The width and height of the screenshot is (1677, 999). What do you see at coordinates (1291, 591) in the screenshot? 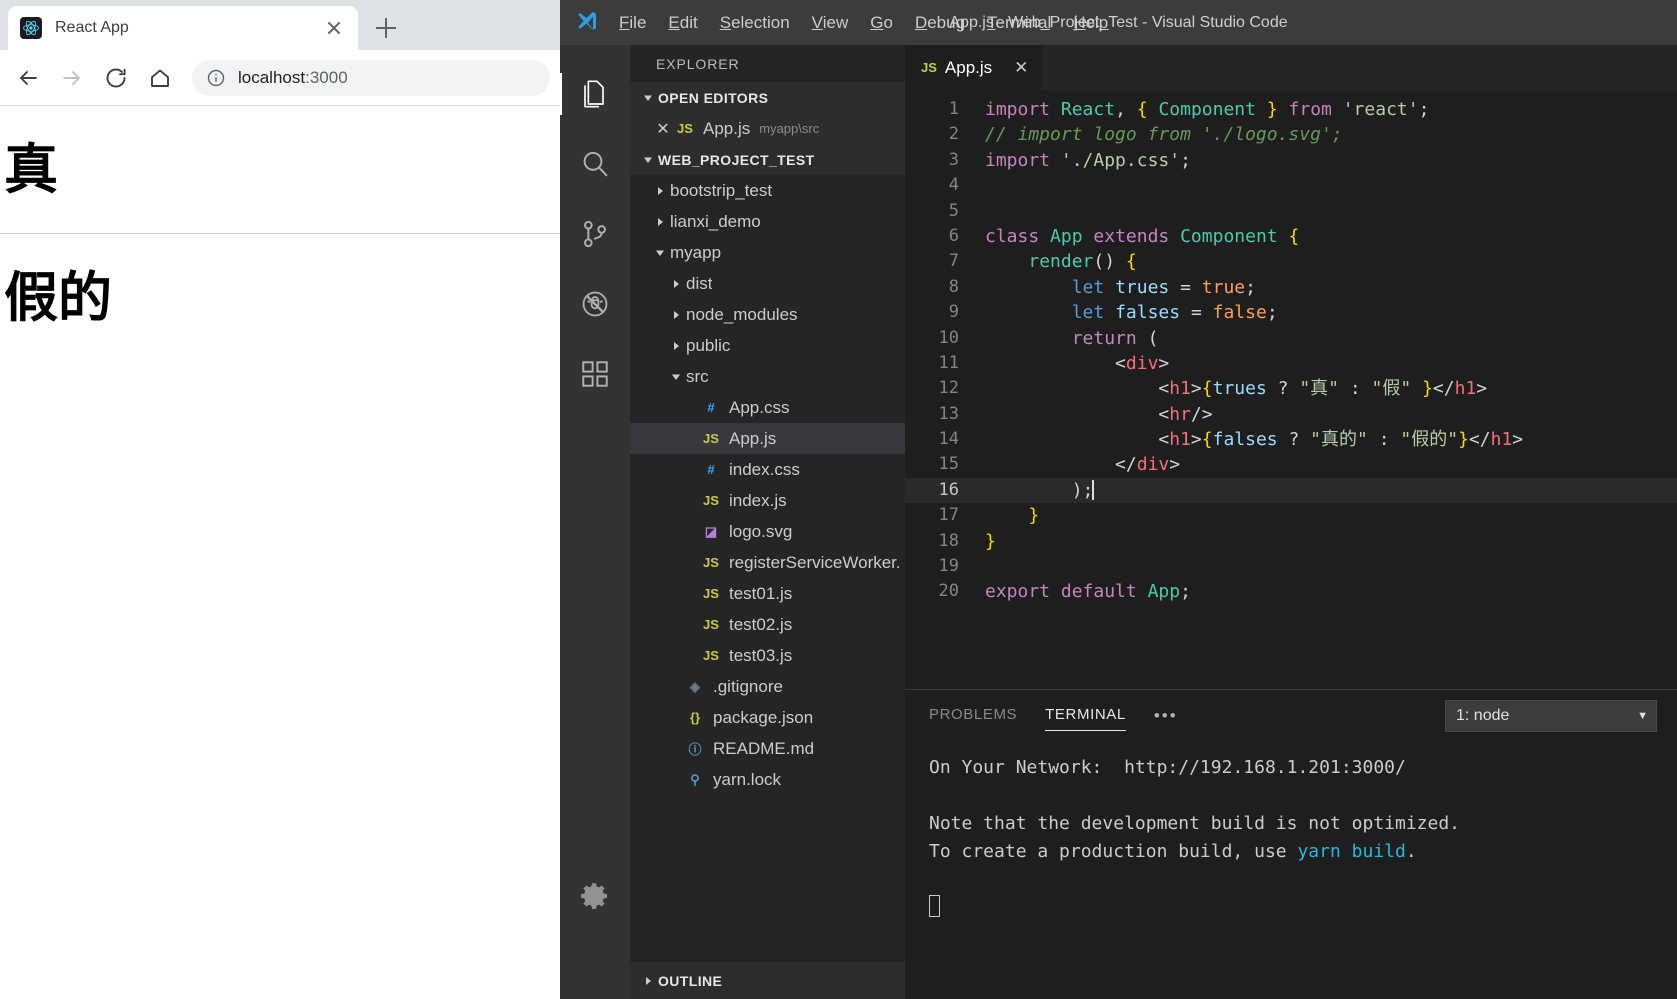
I see `code-line: 20 export default App;` at bounding box center [1291, 591].